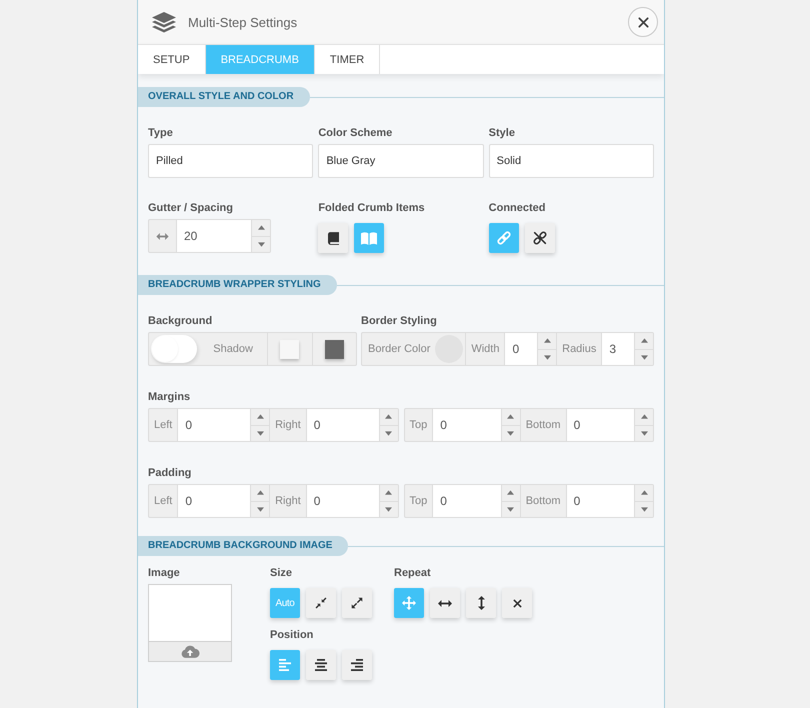 Image resolution: width=810 pixels, height=708 pixels. I want to click on expand-icon, so click(357, 603).